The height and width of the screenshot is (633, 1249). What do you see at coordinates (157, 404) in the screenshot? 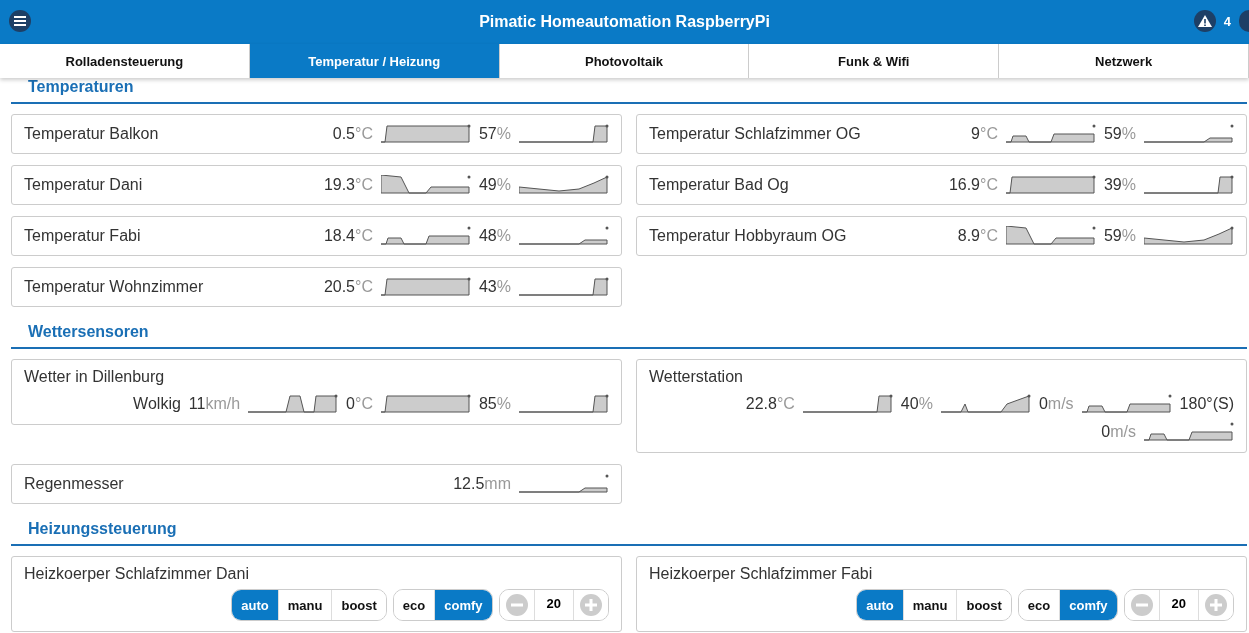
I see `sensor-reading: Wolkig` at bounding box center [157, 404].